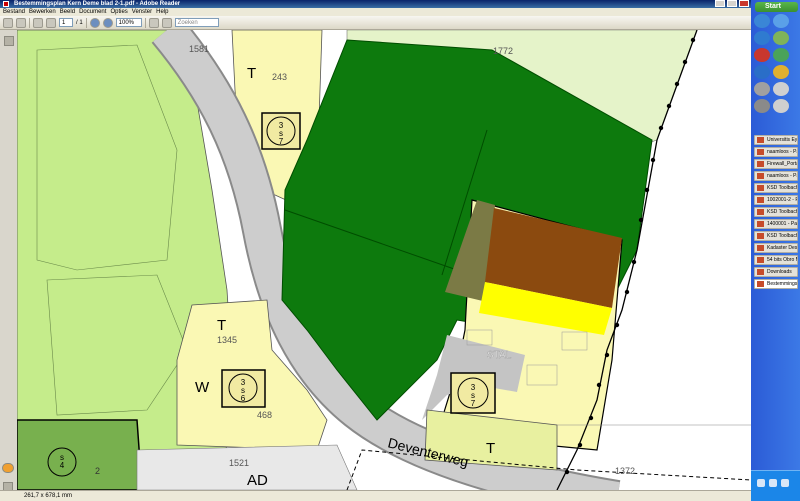  I want to click on page-total: / 1, so click(79, 22).